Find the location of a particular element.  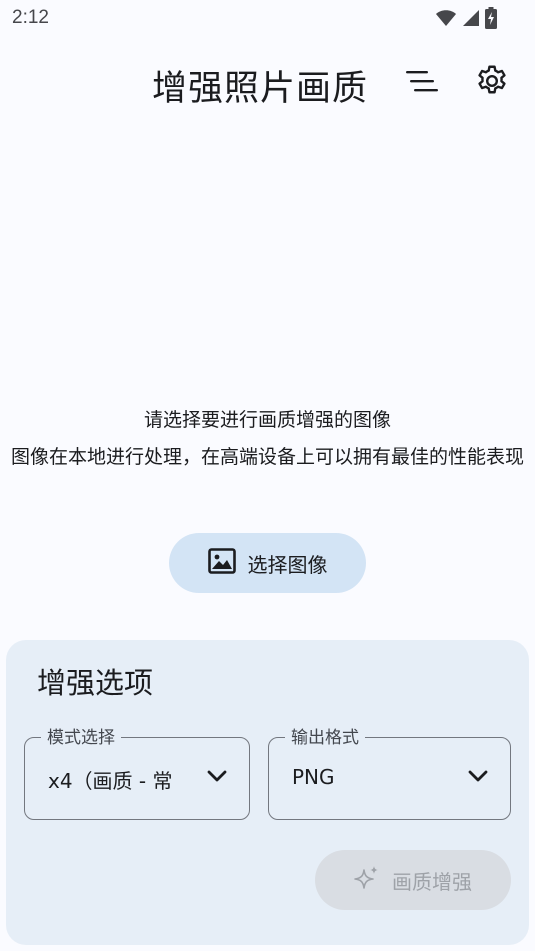

mode-select-label: 模式选择 is located at coordinates (81, 735).